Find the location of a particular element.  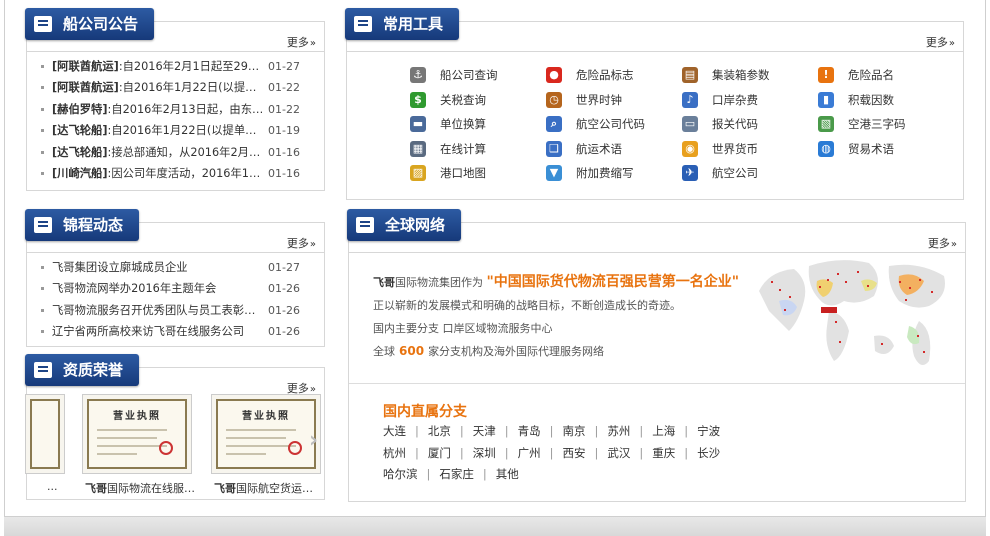

tool-link: ▤ 集装箱参数 is located at coordinates (750, 75).